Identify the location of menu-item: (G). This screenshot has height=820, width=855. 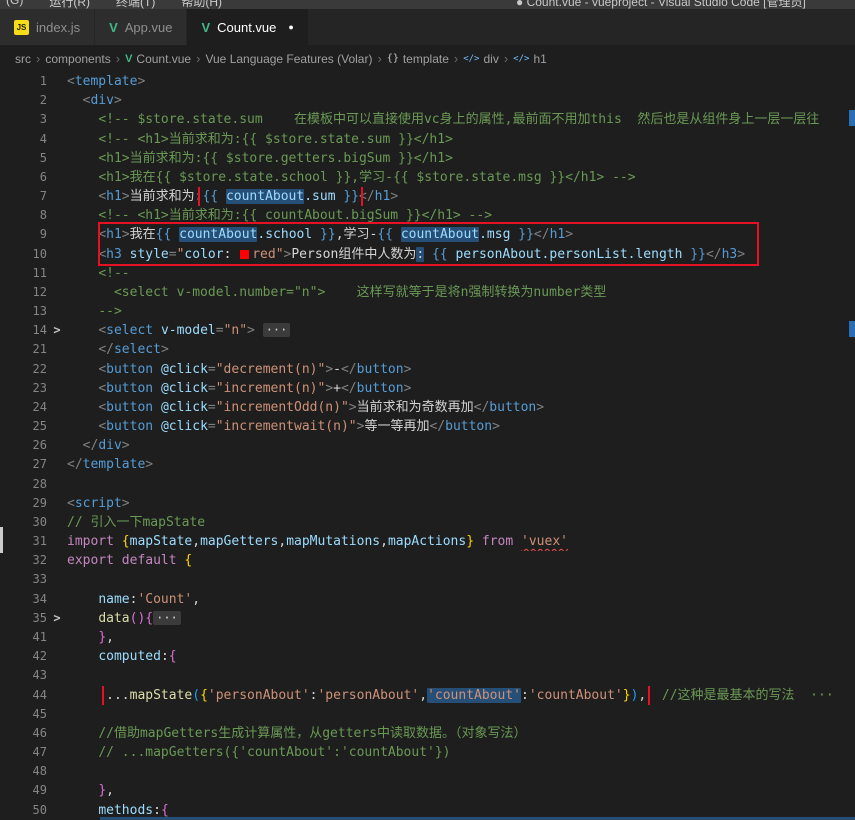
(14, 4).